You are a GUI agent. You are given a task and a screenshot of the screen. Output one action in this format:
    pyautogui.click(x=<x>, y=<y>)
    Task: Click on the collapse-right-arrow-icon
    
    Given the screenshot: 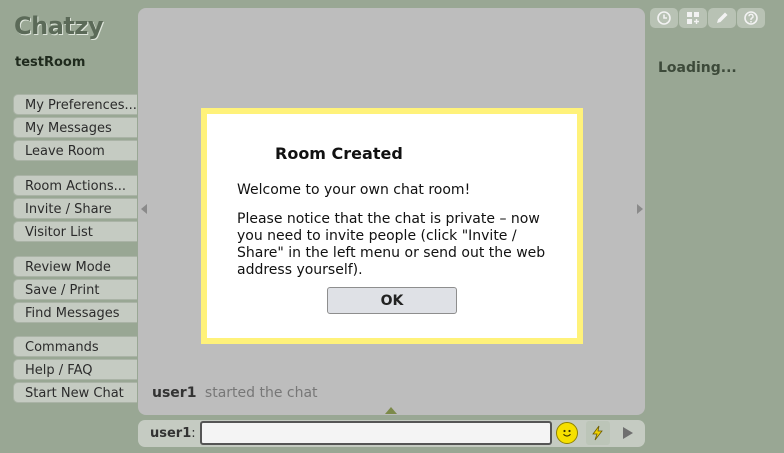 What is the action you would take?
    pyautogui.click(x=640, y=209)
    